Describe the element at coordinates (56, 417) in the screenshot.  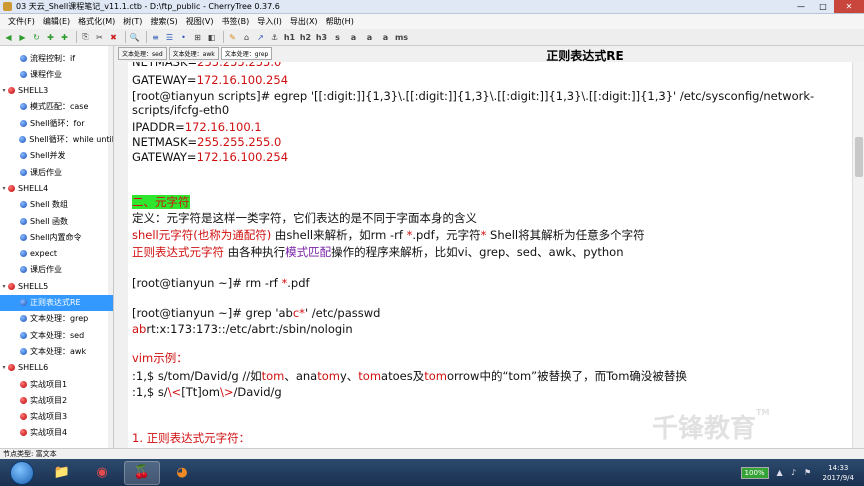
I see `tree-node: 实战项目3` at that location.